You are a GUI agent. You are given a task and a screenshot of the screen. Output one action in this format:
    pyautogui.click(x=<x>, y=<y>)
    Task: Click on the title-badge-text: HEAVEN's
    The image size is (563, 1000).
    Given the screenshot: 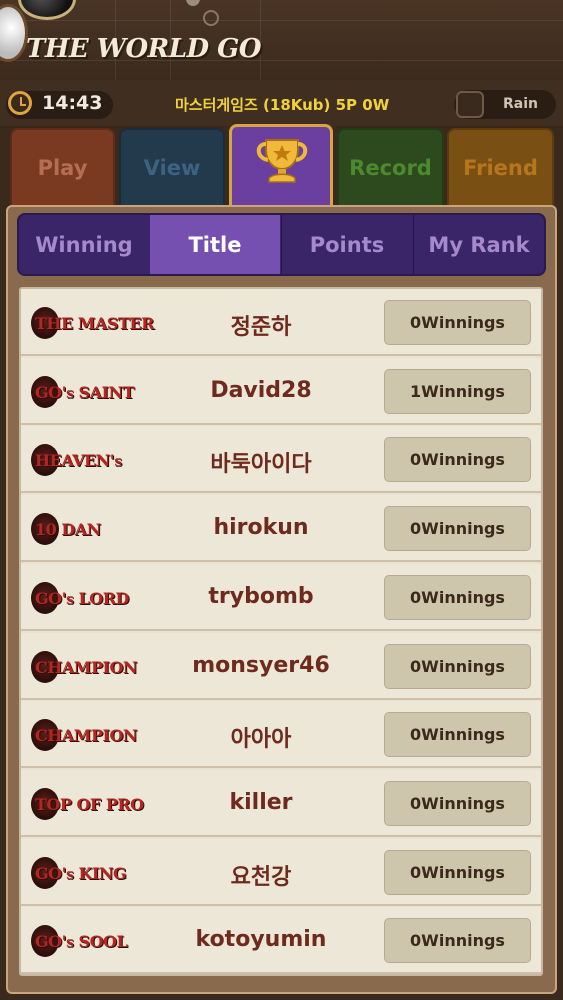 What is the action you would take?
    pyautogui.click(x=78, y=460)
    